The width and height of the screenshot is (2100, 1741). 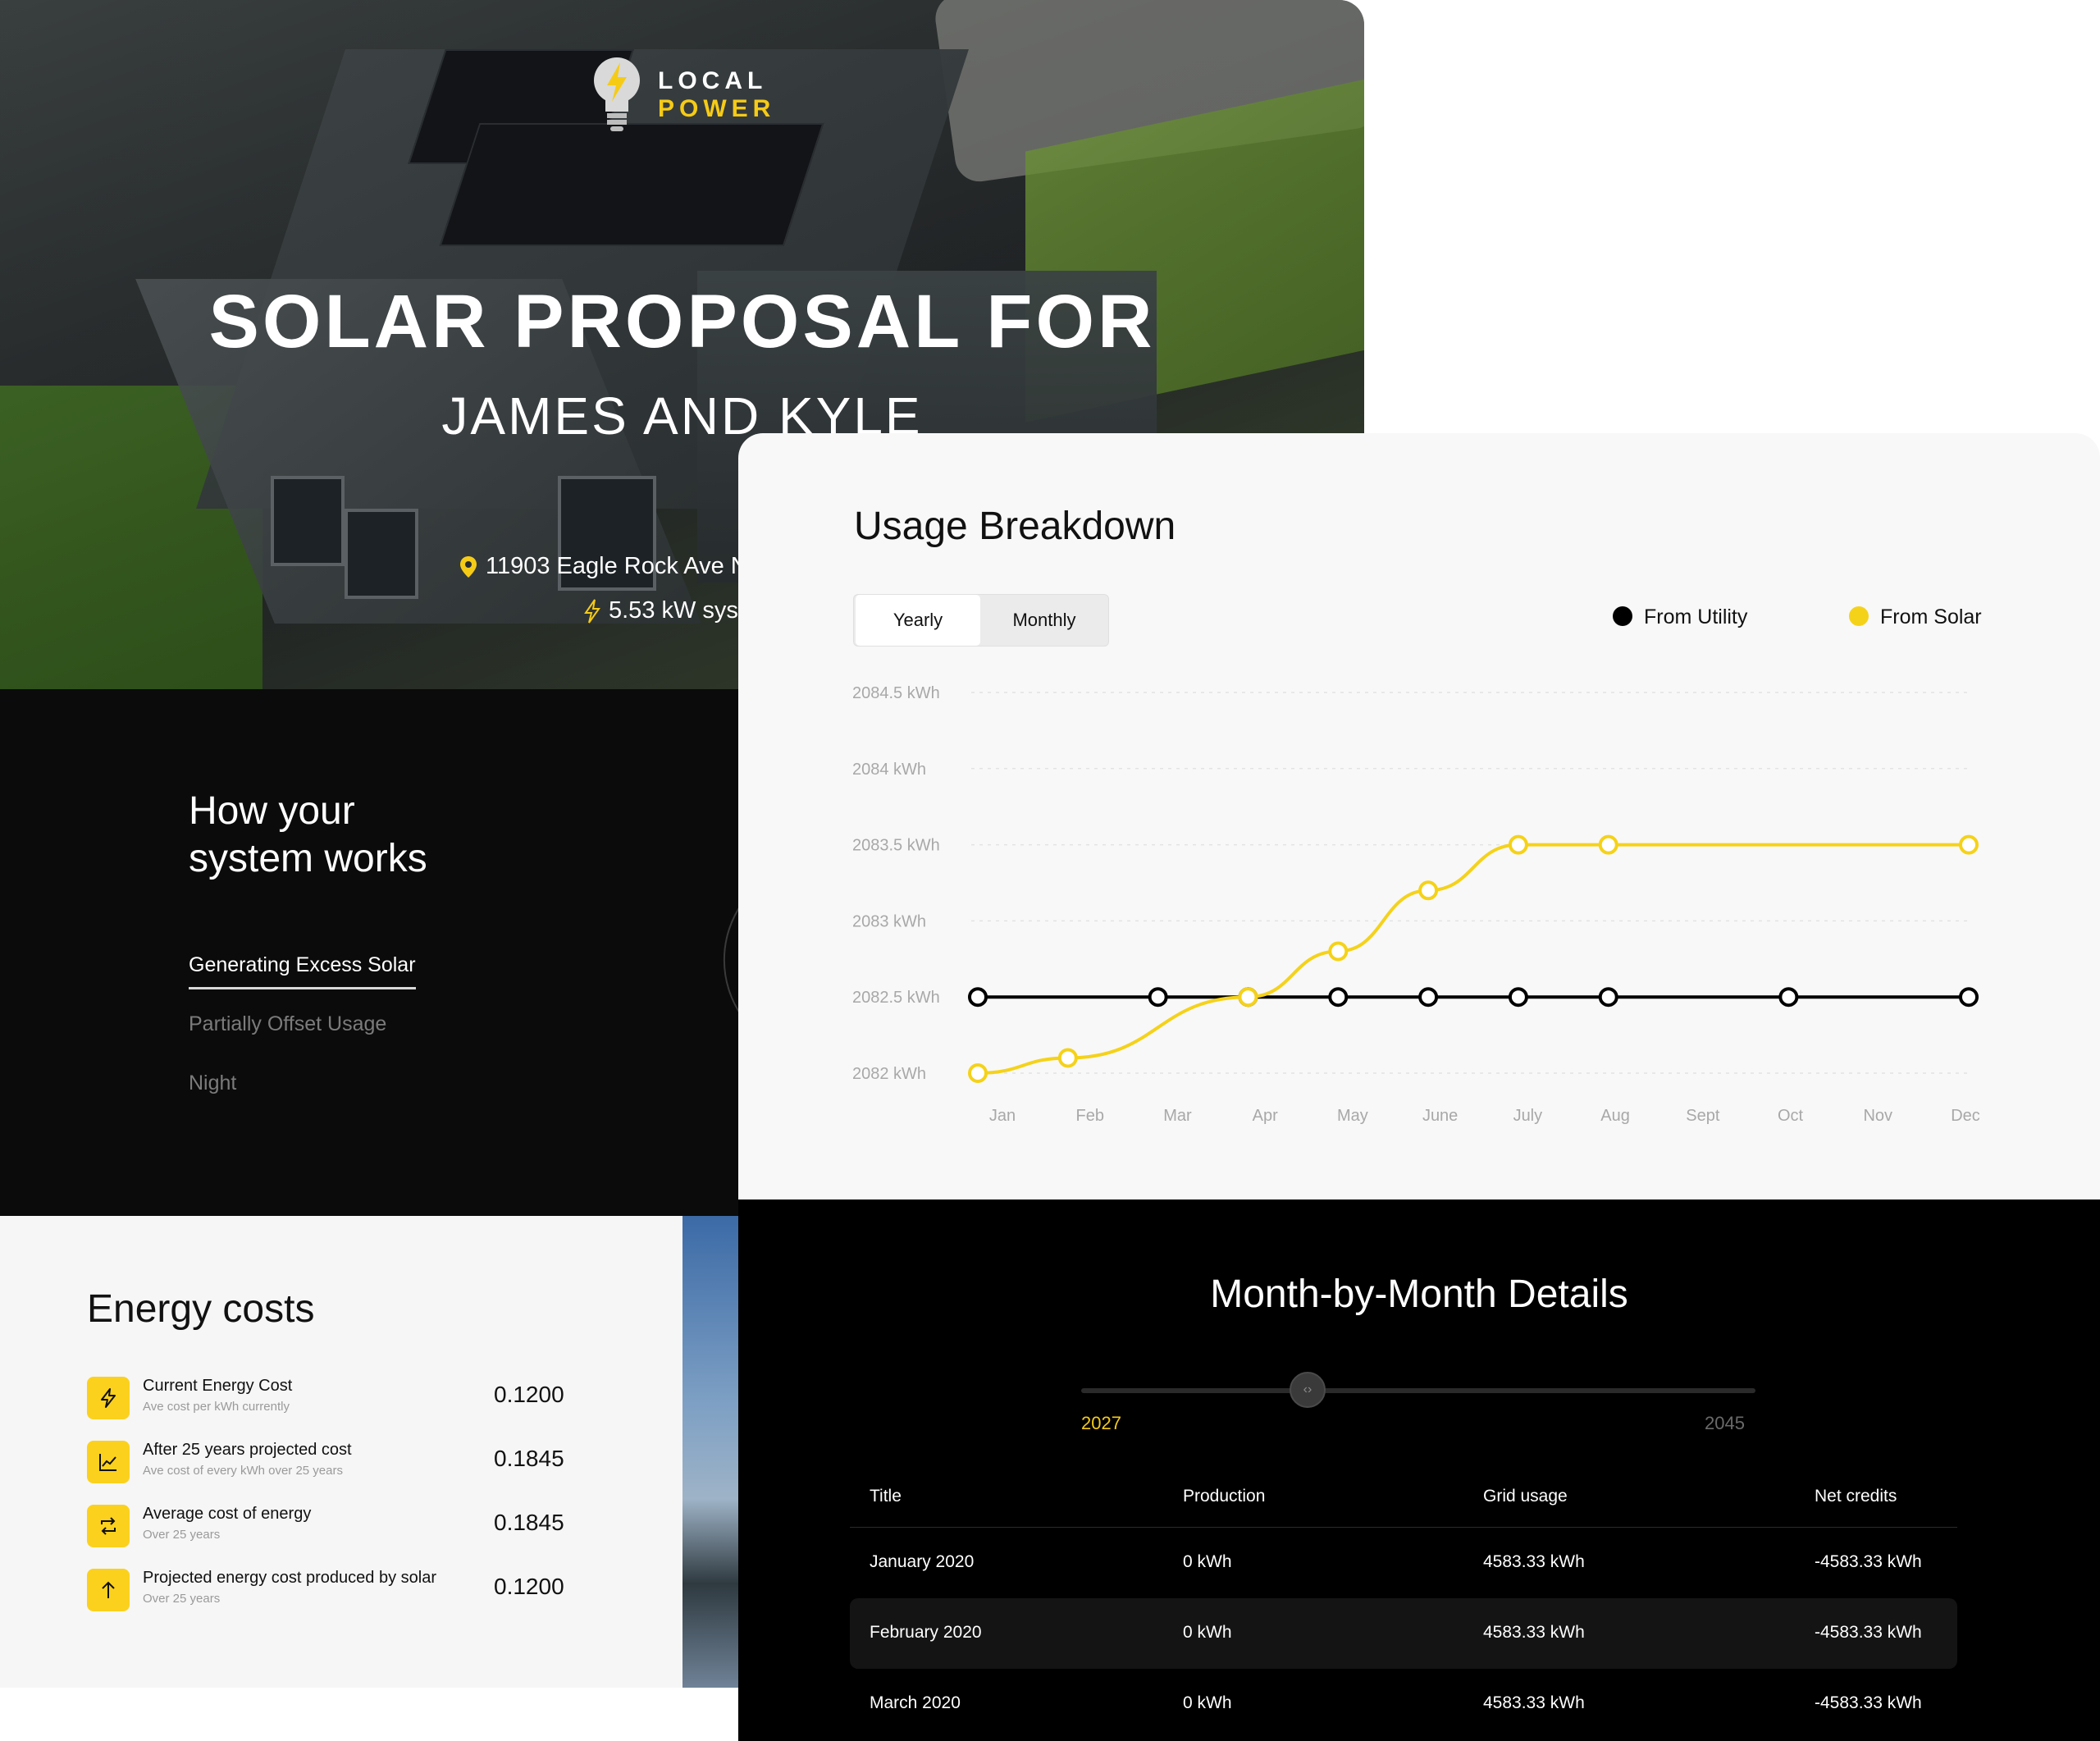 I want to click on address-line: 11903 Eagle Rock Ave N, so click(x=604, y=567).